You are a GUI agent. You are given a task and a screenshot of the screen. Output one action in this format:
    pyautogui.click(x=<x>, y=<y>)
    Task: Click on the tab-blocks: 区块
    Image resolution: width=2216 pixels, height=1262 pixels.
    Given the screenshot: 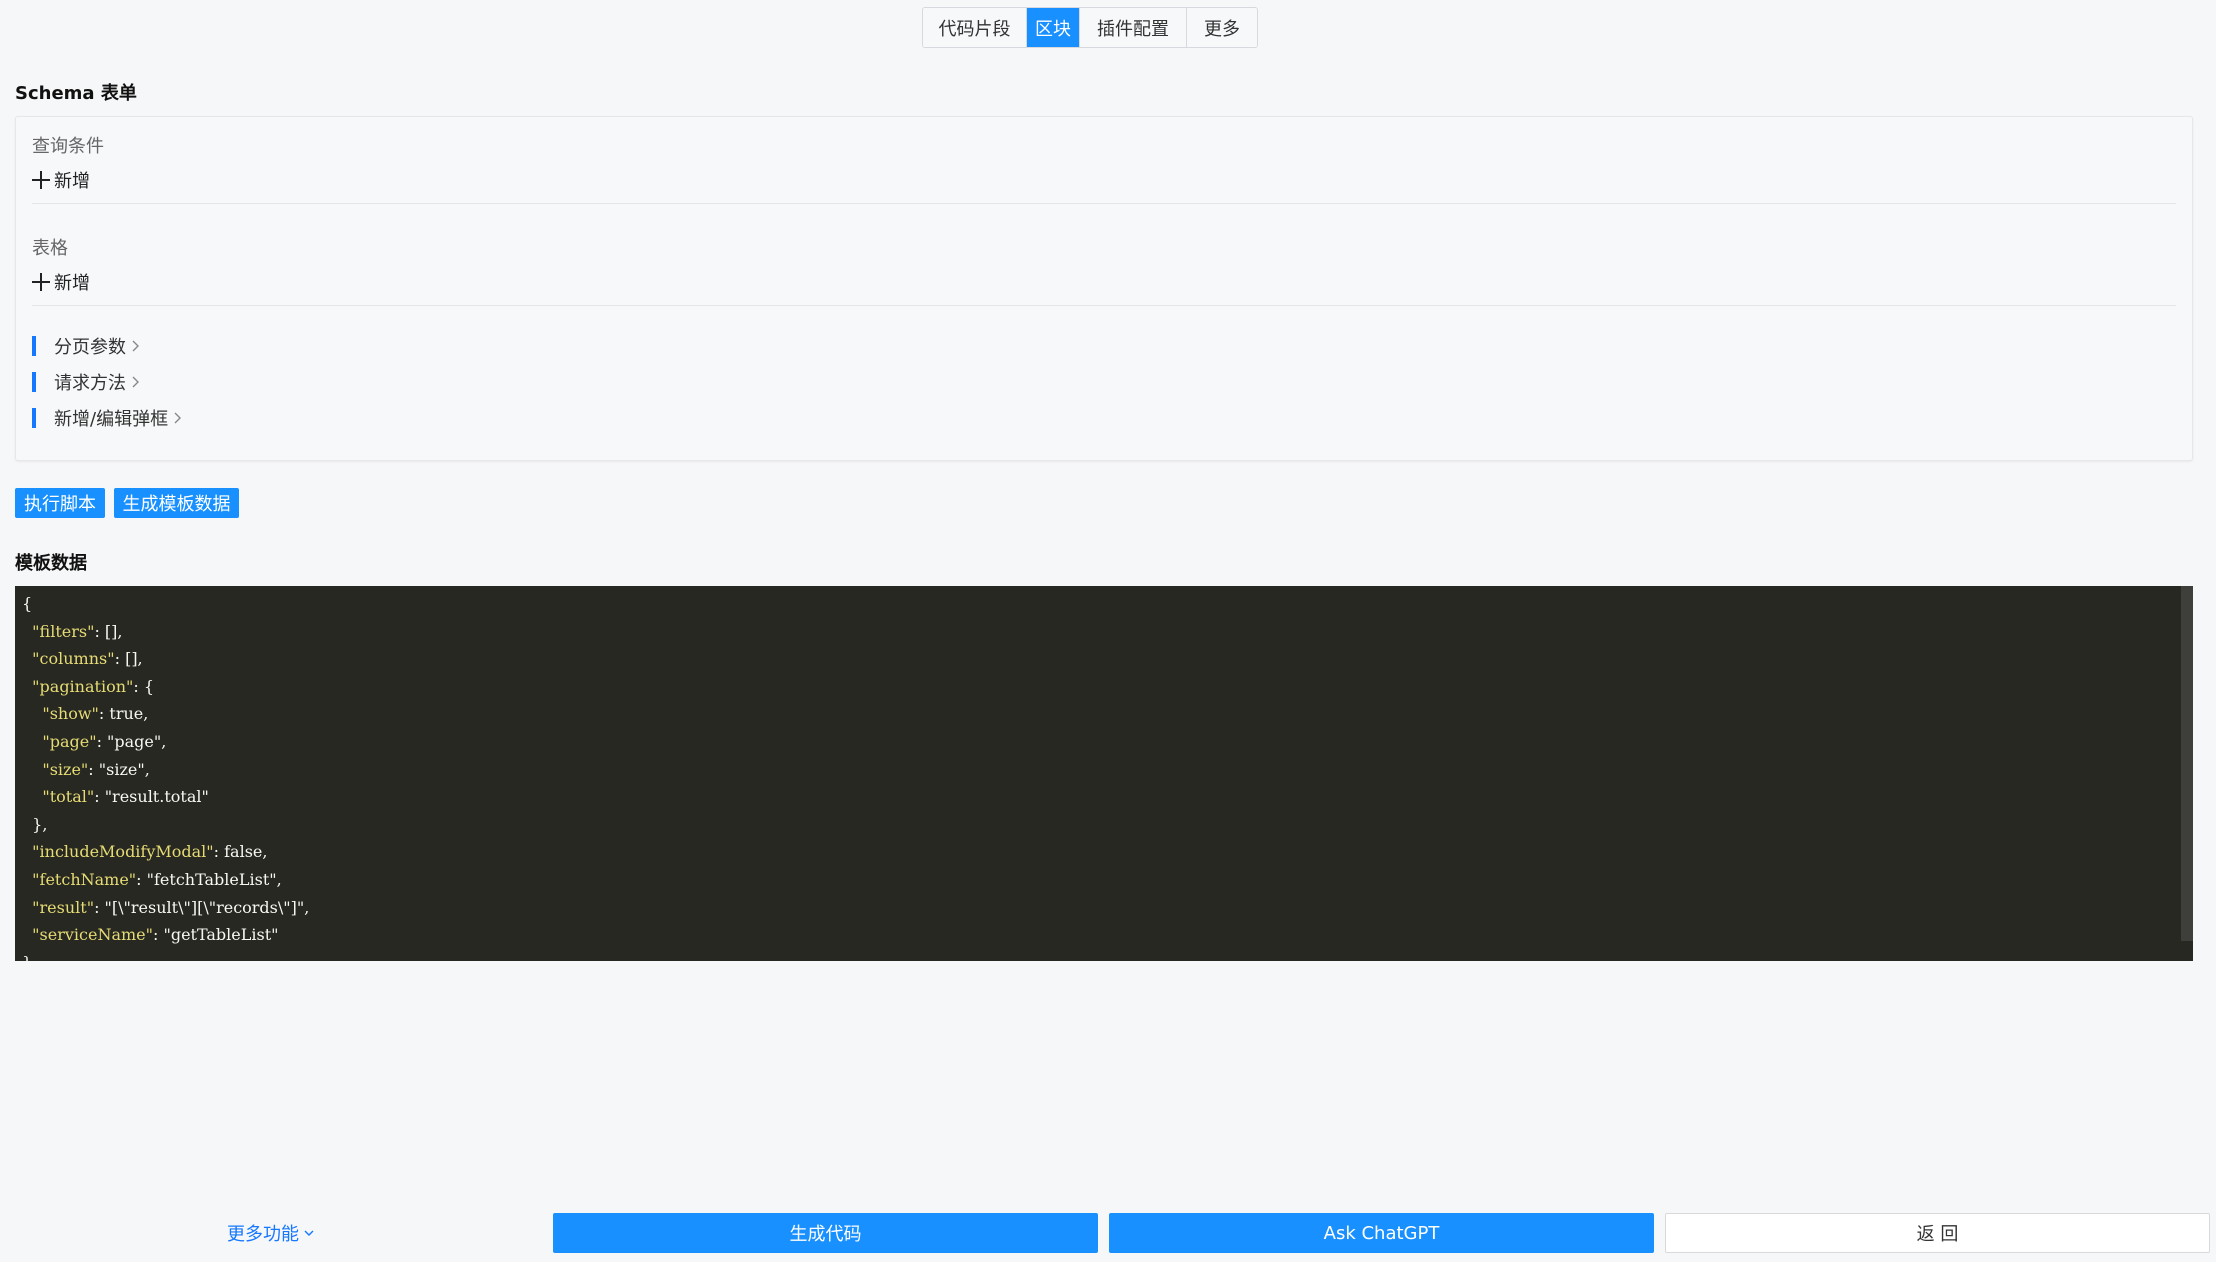 What is the action you would take?
    pyautogui.click(x=1053, y=27)
    